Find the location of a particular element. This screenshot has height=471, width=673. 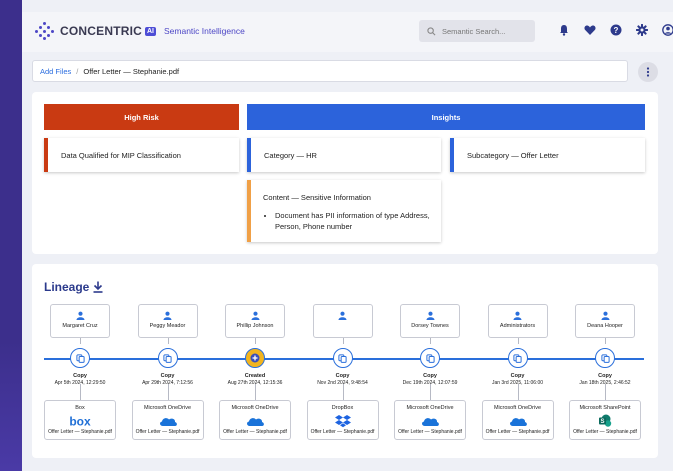

lineage-user-card: Peggy Meador is located at coordinates (167, 321).